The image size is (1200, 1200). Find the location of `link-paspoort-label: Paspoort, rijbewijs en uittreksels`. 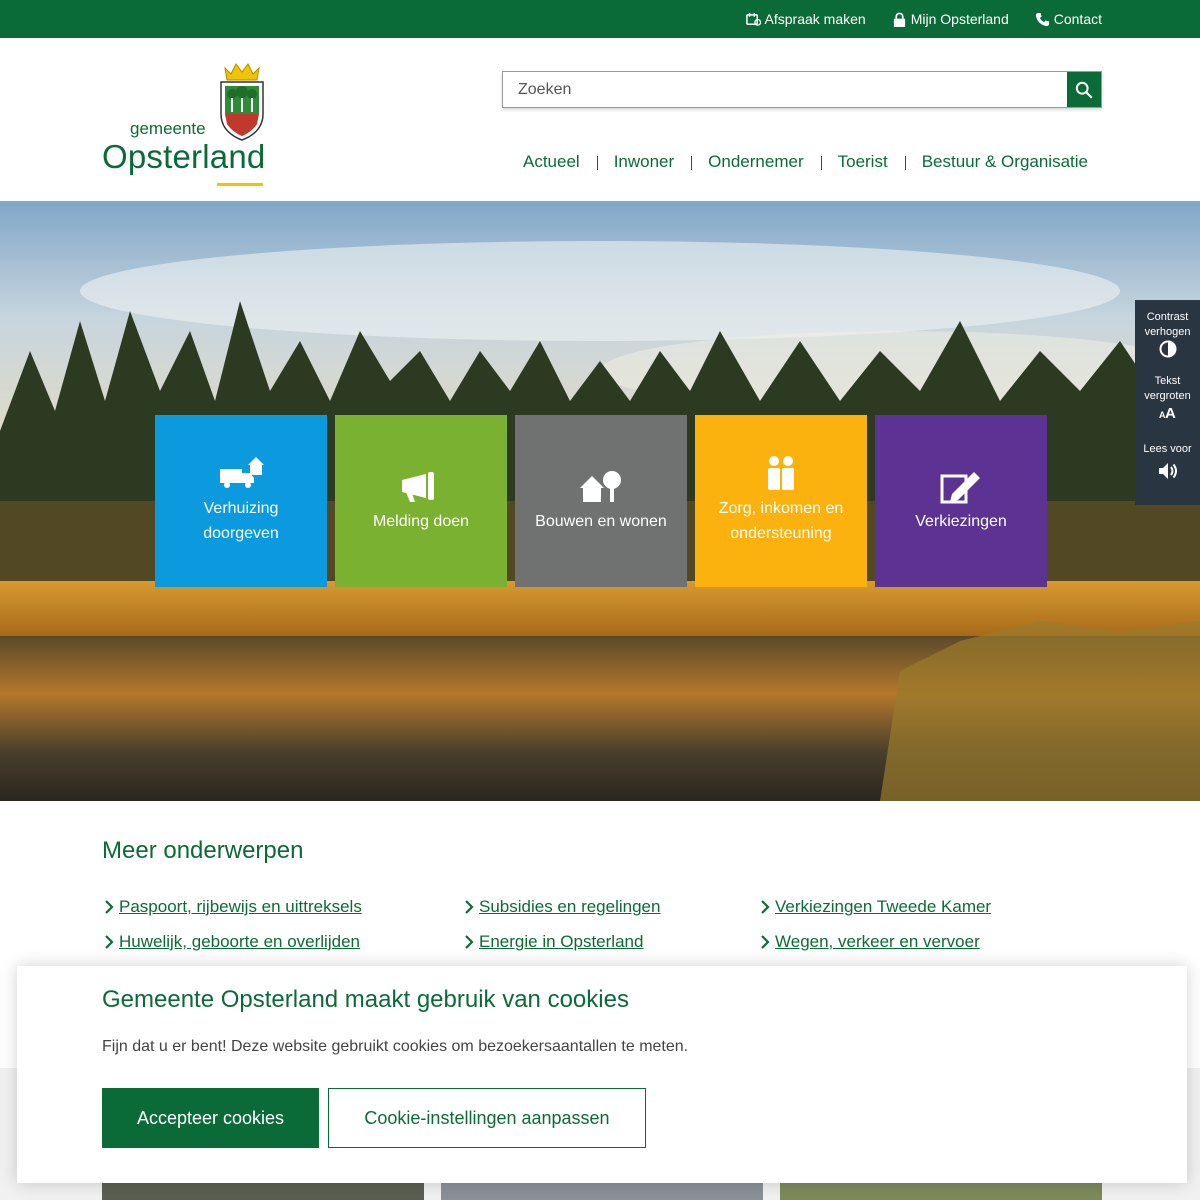

link-paspoort-label: Paspoort, rijbewijs en uittreksels is located at coordinates (240, 906).